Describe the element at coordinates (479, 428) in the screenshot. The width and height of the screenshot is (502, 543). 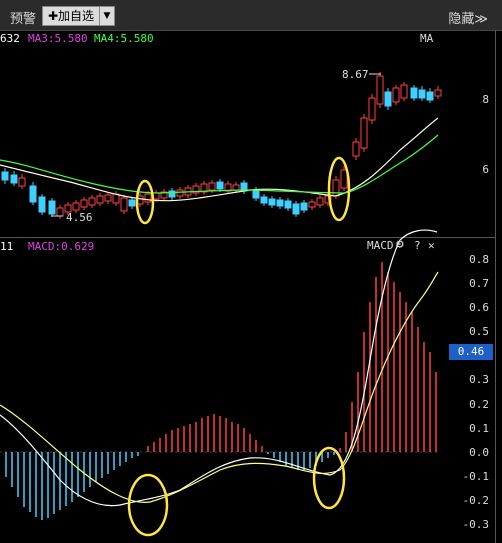
I see `macd-axis-tick: 0.1` at that location.